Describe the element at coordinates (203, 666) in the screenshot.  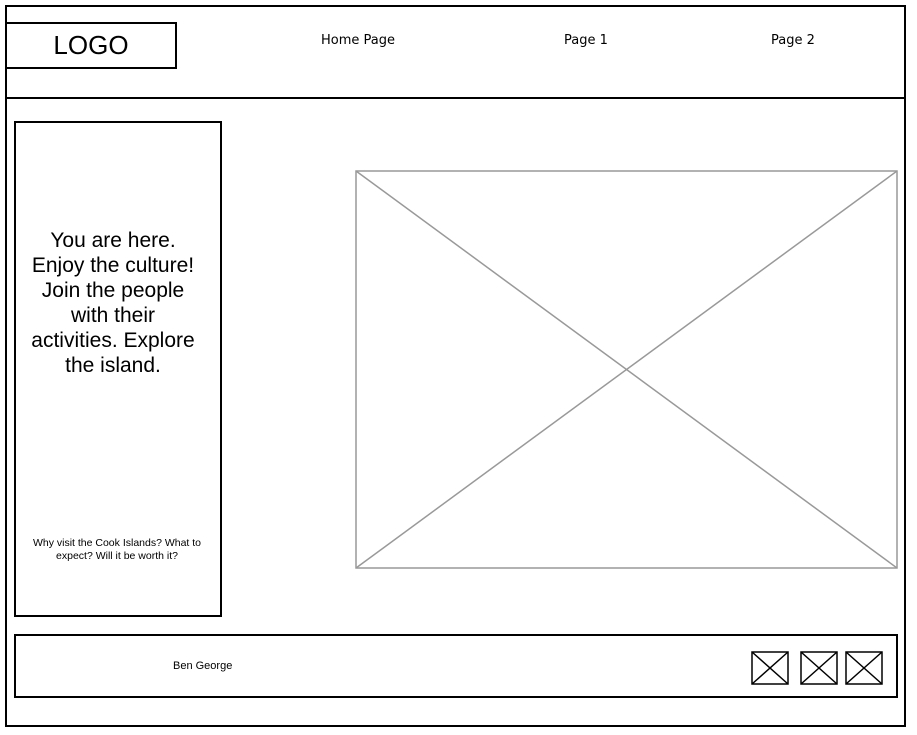
I see `footer-author: Ben George` at that location.